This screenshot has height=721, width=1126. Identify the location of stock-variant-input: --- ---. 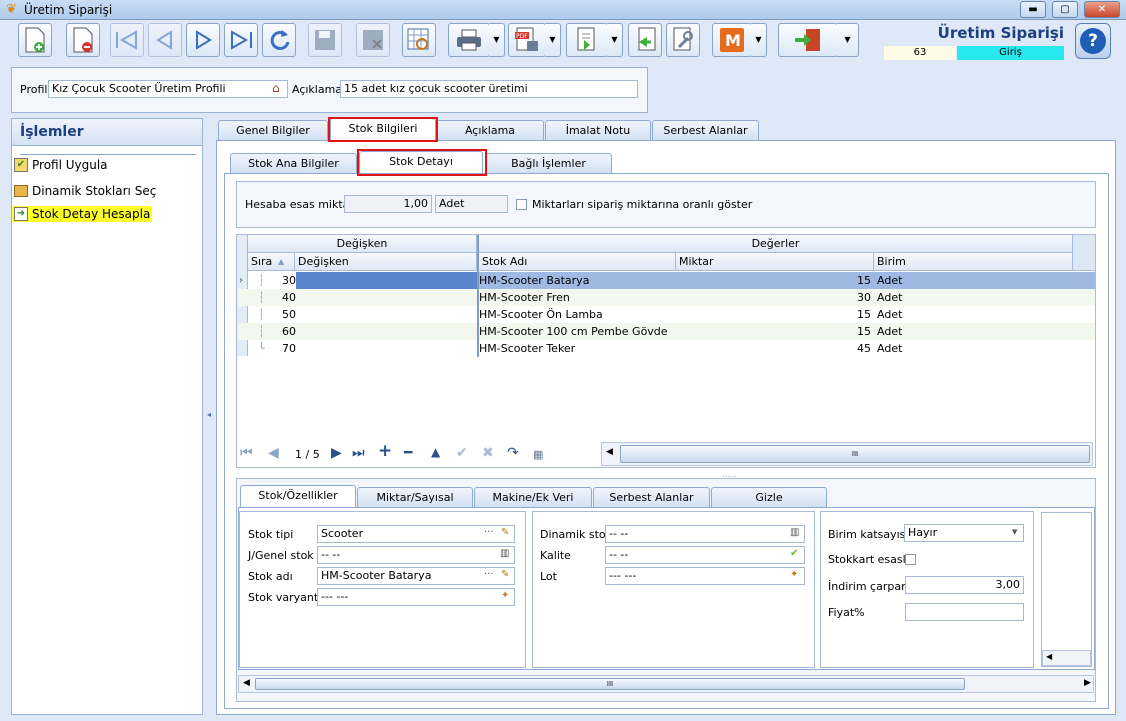
(416, 597).